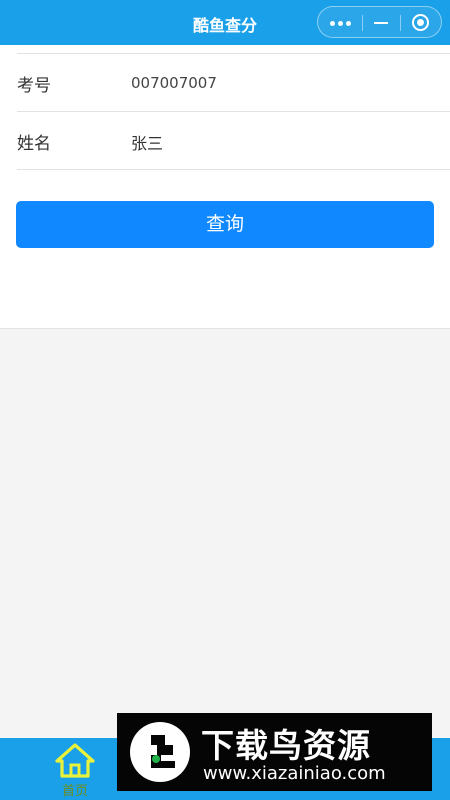 The height and width of the screenshot is (800, 450). I want to click on xiazainiao-logo, so click(160, 752).